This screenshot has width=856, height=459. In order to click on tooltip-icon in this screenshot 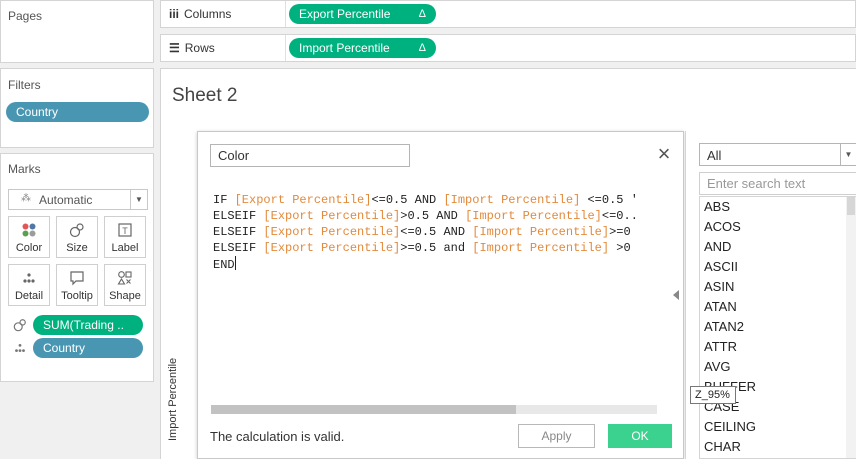, I will do `click(77, 279)`.